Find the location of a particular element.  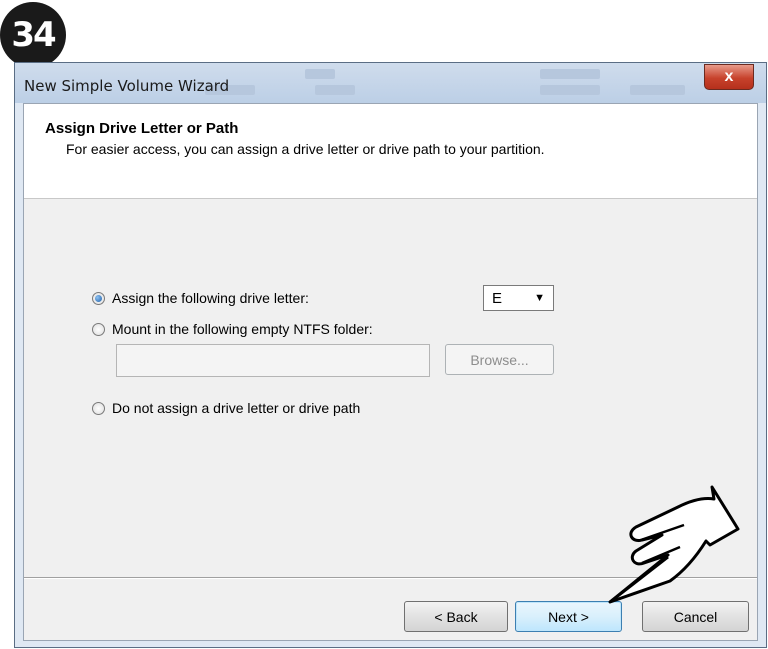

step-number-badge: 34 is located at coordinates (33, 35).